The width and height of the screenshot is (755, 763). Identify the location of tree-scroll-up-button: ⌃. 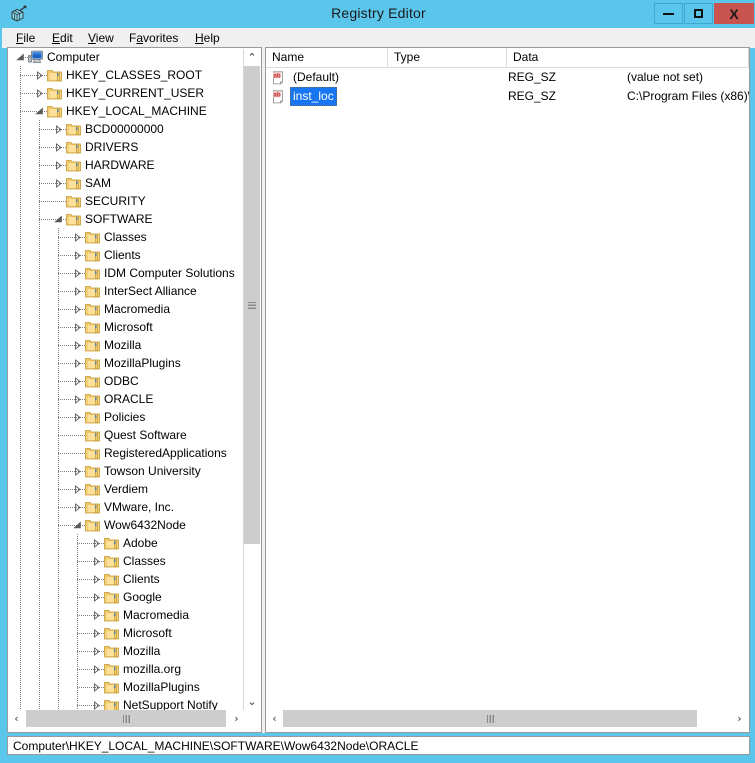
(252, 57).